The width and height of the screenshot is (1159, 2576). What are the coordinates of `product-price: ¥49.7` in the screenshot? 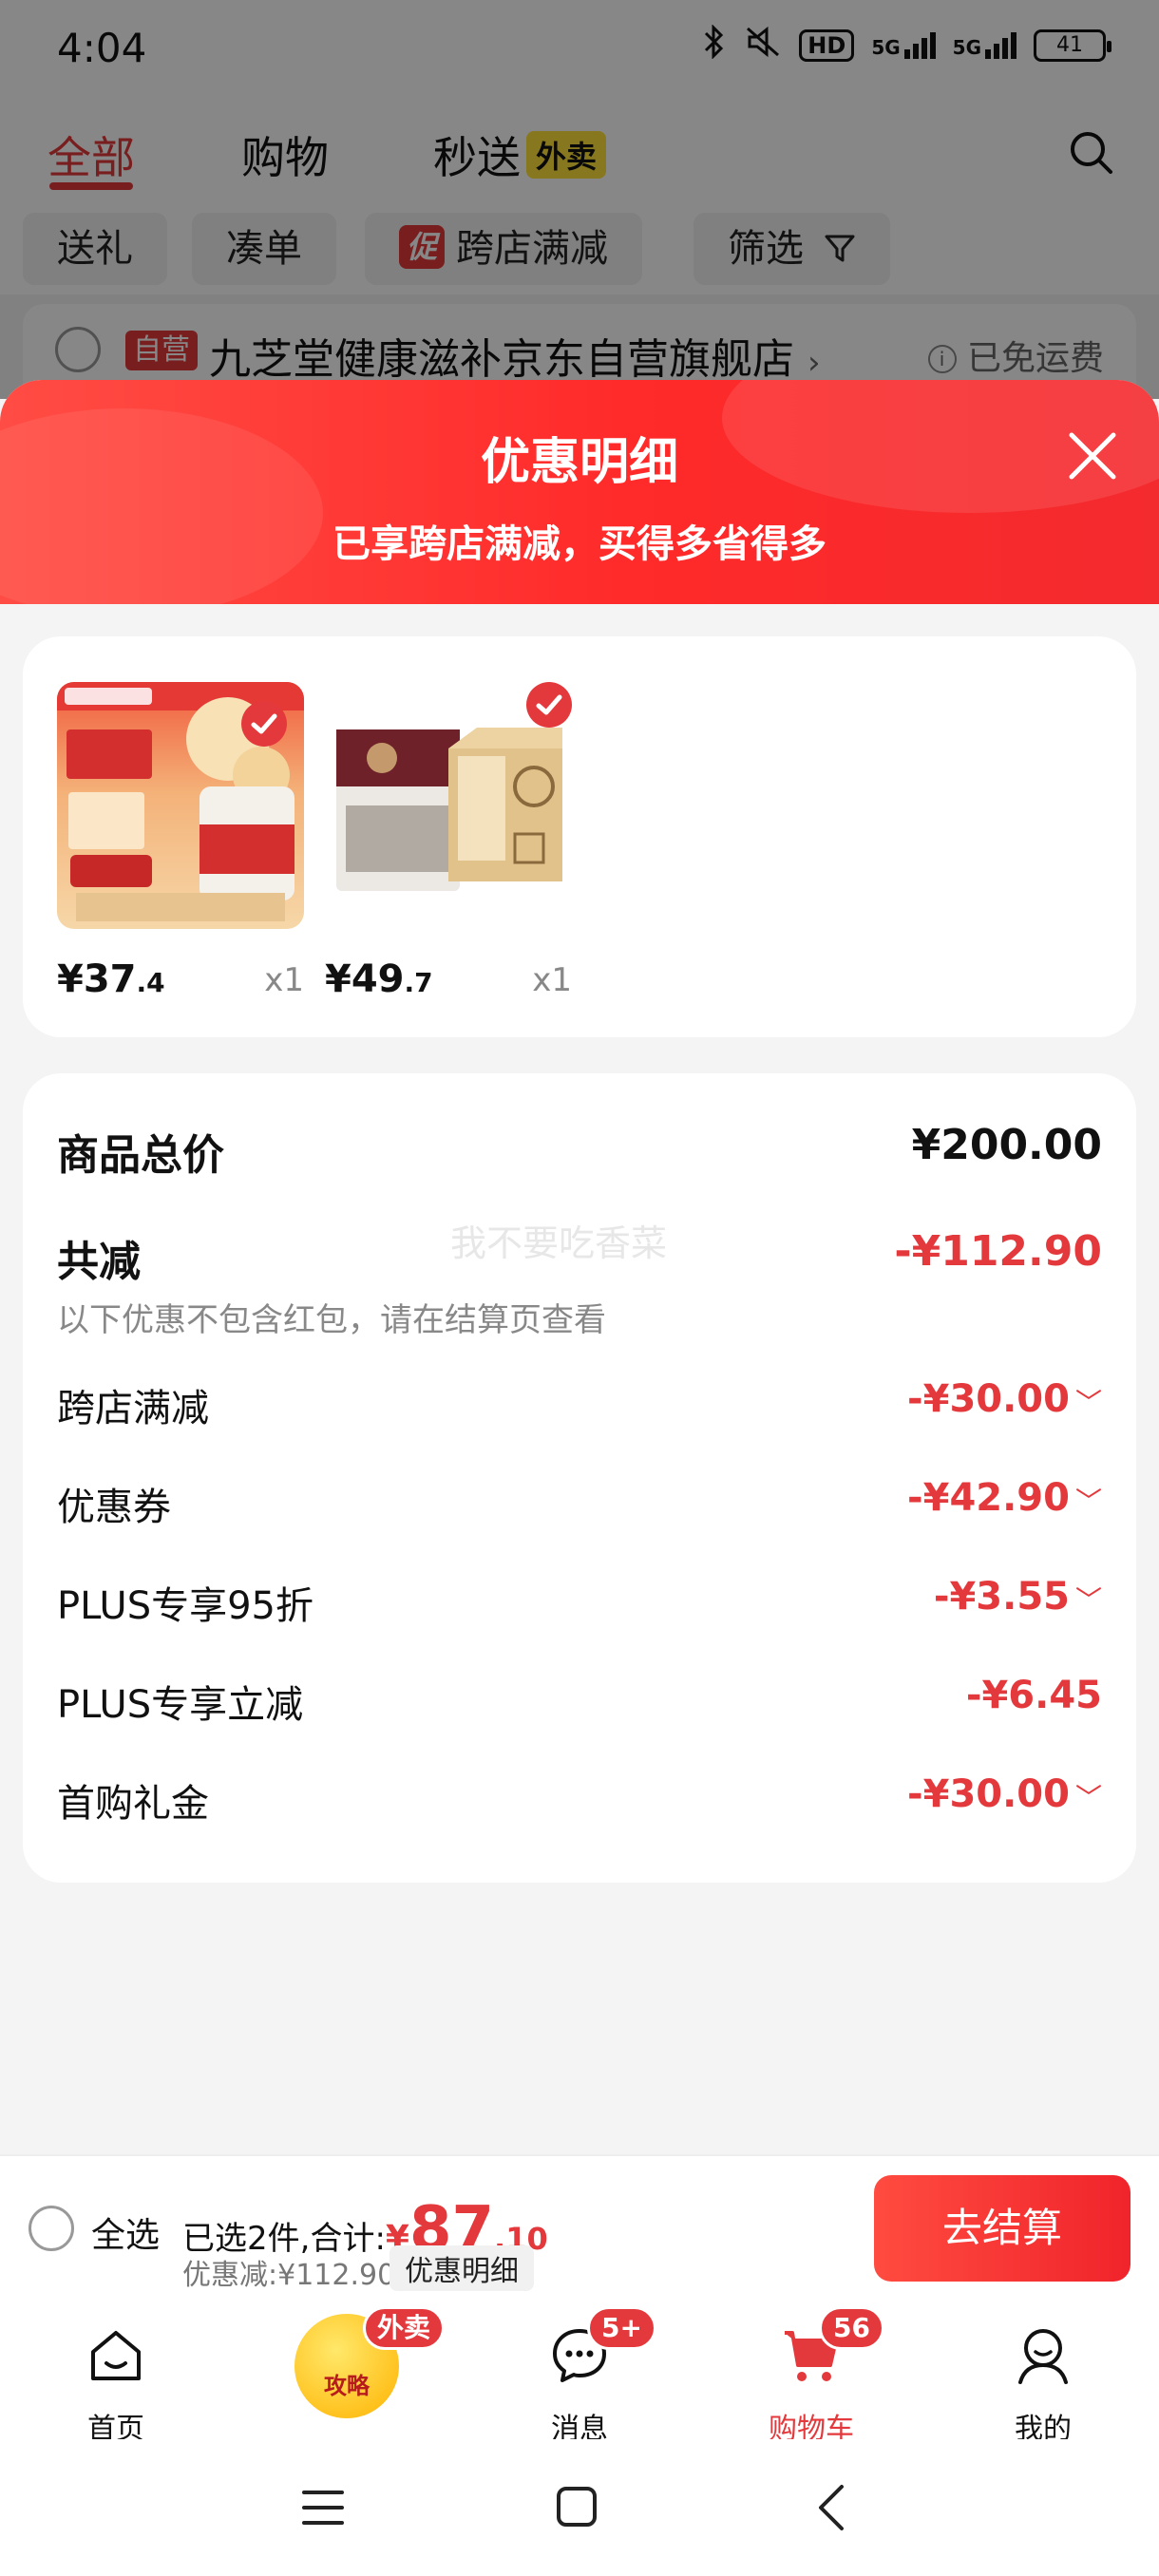 It's located at (379, 979).